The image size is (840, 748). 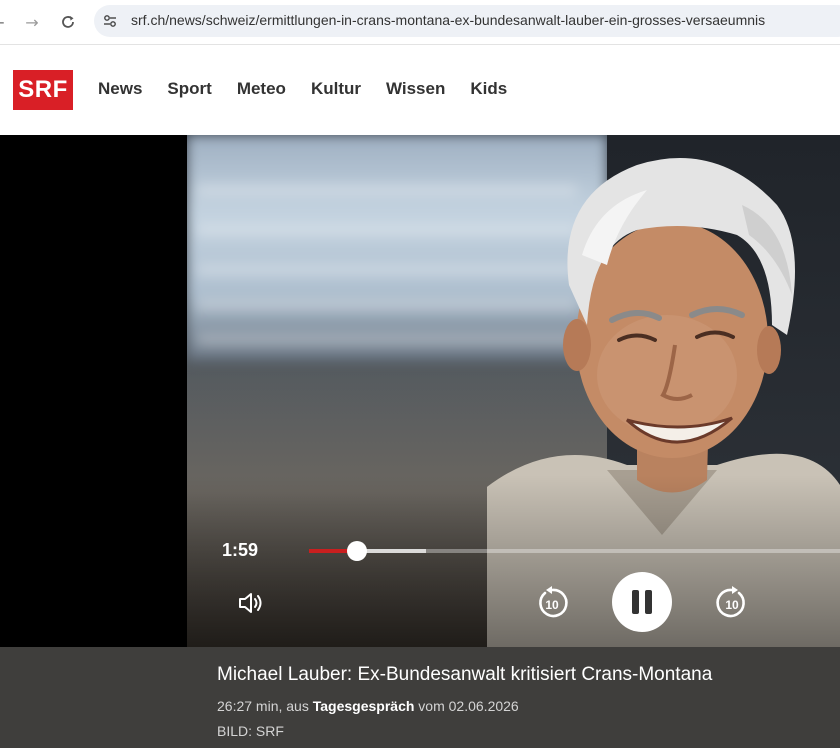 What do you see at coordinates (120, 89) in the screenshot?
I see `nav-item-news: News` at bounding box center [120, 89].